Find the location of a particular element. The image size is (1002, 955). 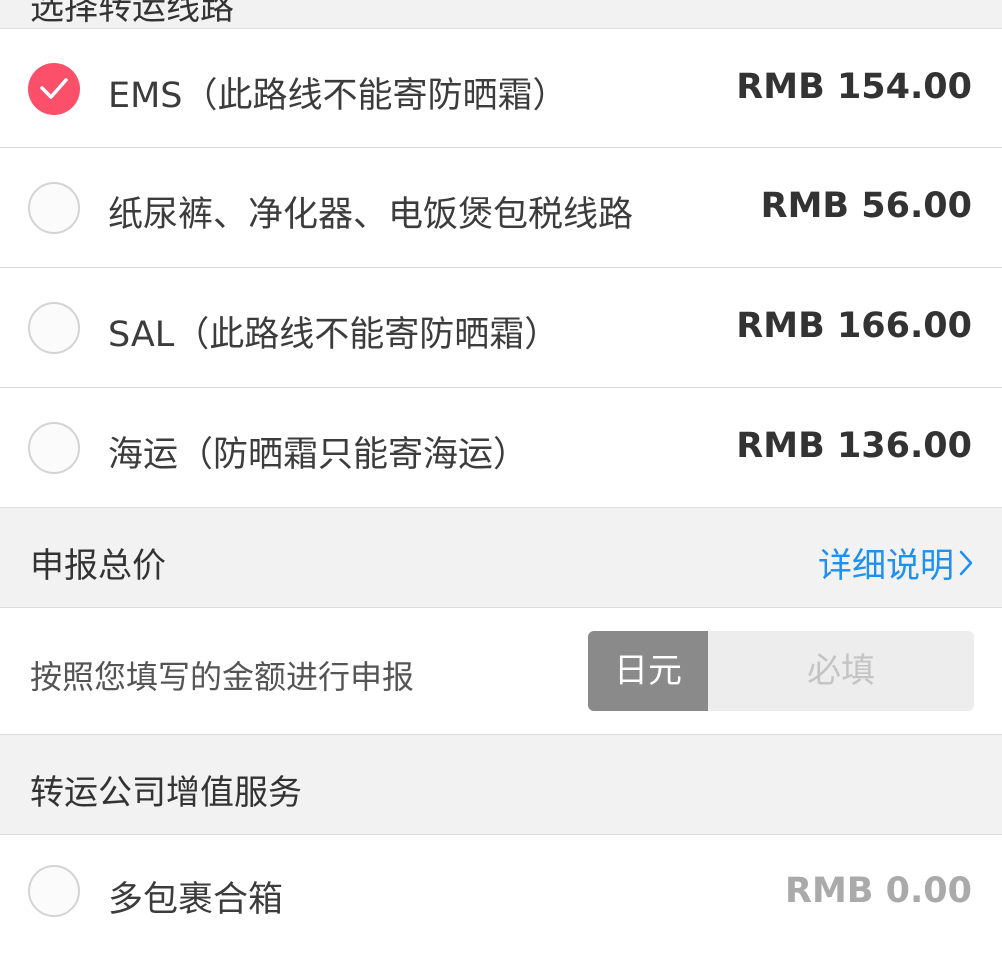

service-label: 多包裹合箱 is located at coordinates (196, 900).